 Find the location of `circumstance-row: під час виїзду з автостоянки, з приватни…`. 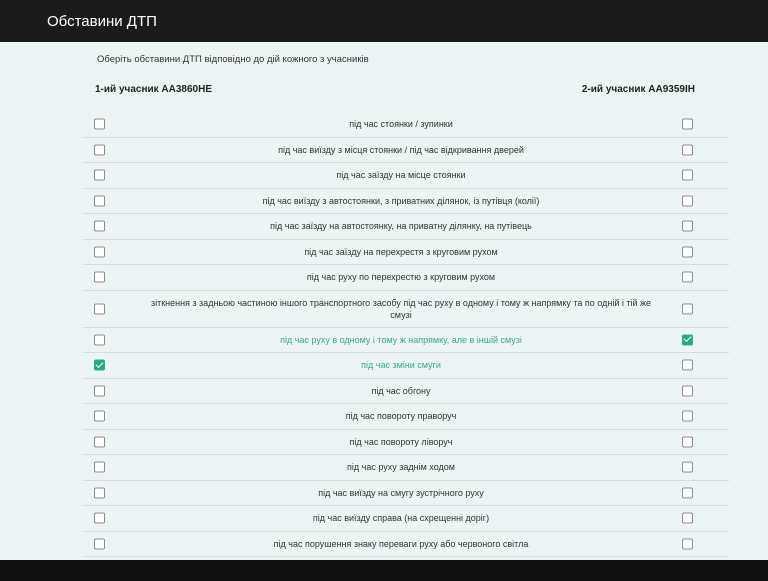

circumstance-row: під час виїзду з автостоянки, з приватни… is located at coordinates (406, 201).